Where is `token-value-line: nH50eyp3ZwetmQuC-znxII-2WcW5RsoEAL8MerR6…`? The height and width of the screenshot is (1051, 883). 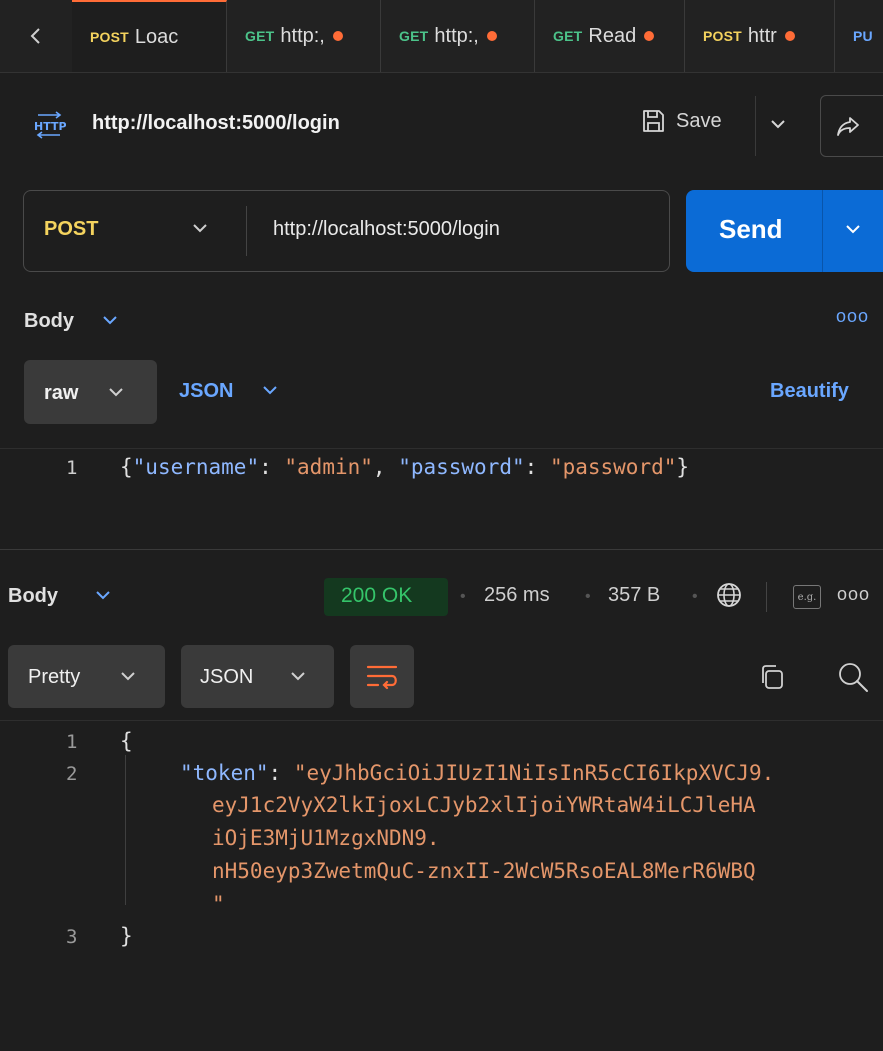
token-value-line: nH50eyp3ZwetmQuC-znxII-2WcW5RsoEAL8MerR6… is located at coordinates (484, 871).